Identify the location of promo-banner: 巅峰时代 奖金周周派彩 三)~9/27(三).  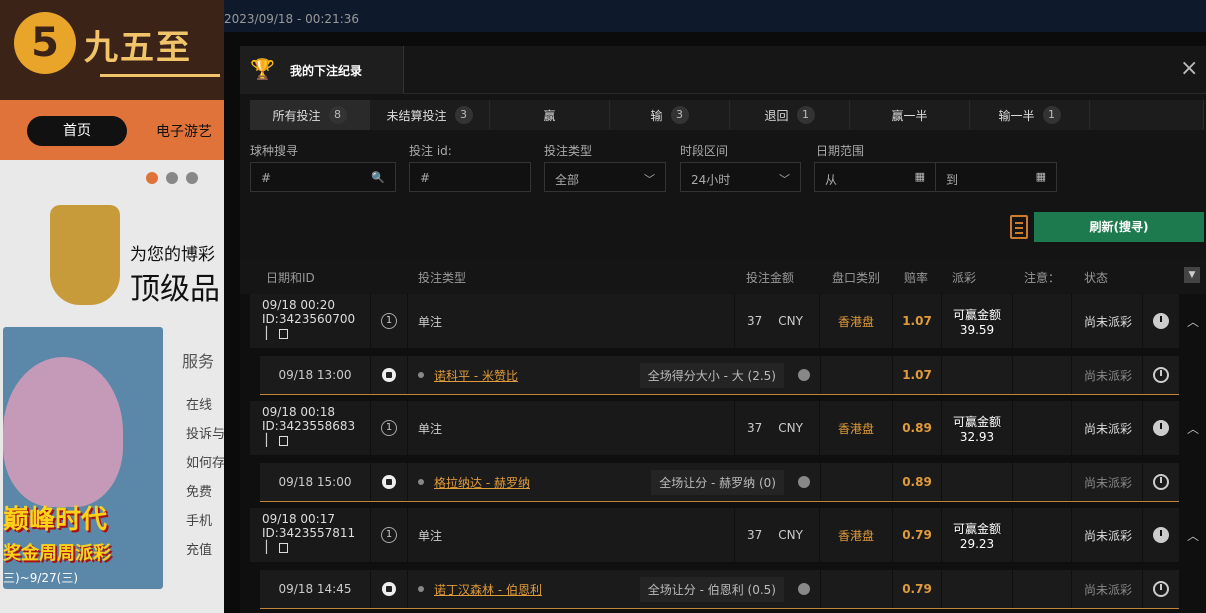
(83, 458).